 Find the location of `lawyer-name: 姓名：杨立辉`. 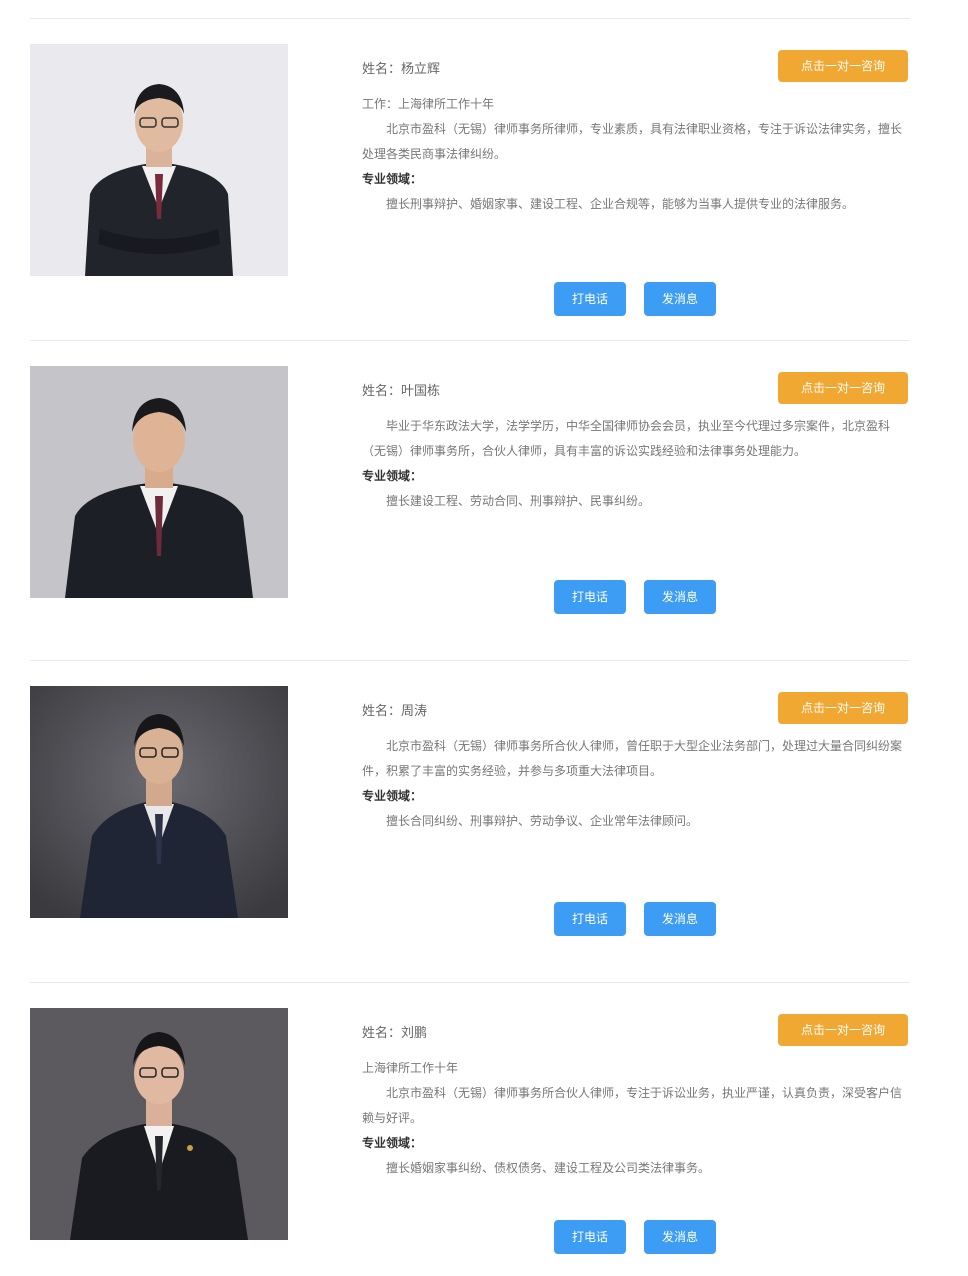

lawyer-name: 姓名：杨立辉 is located at coordinates (401, 69).